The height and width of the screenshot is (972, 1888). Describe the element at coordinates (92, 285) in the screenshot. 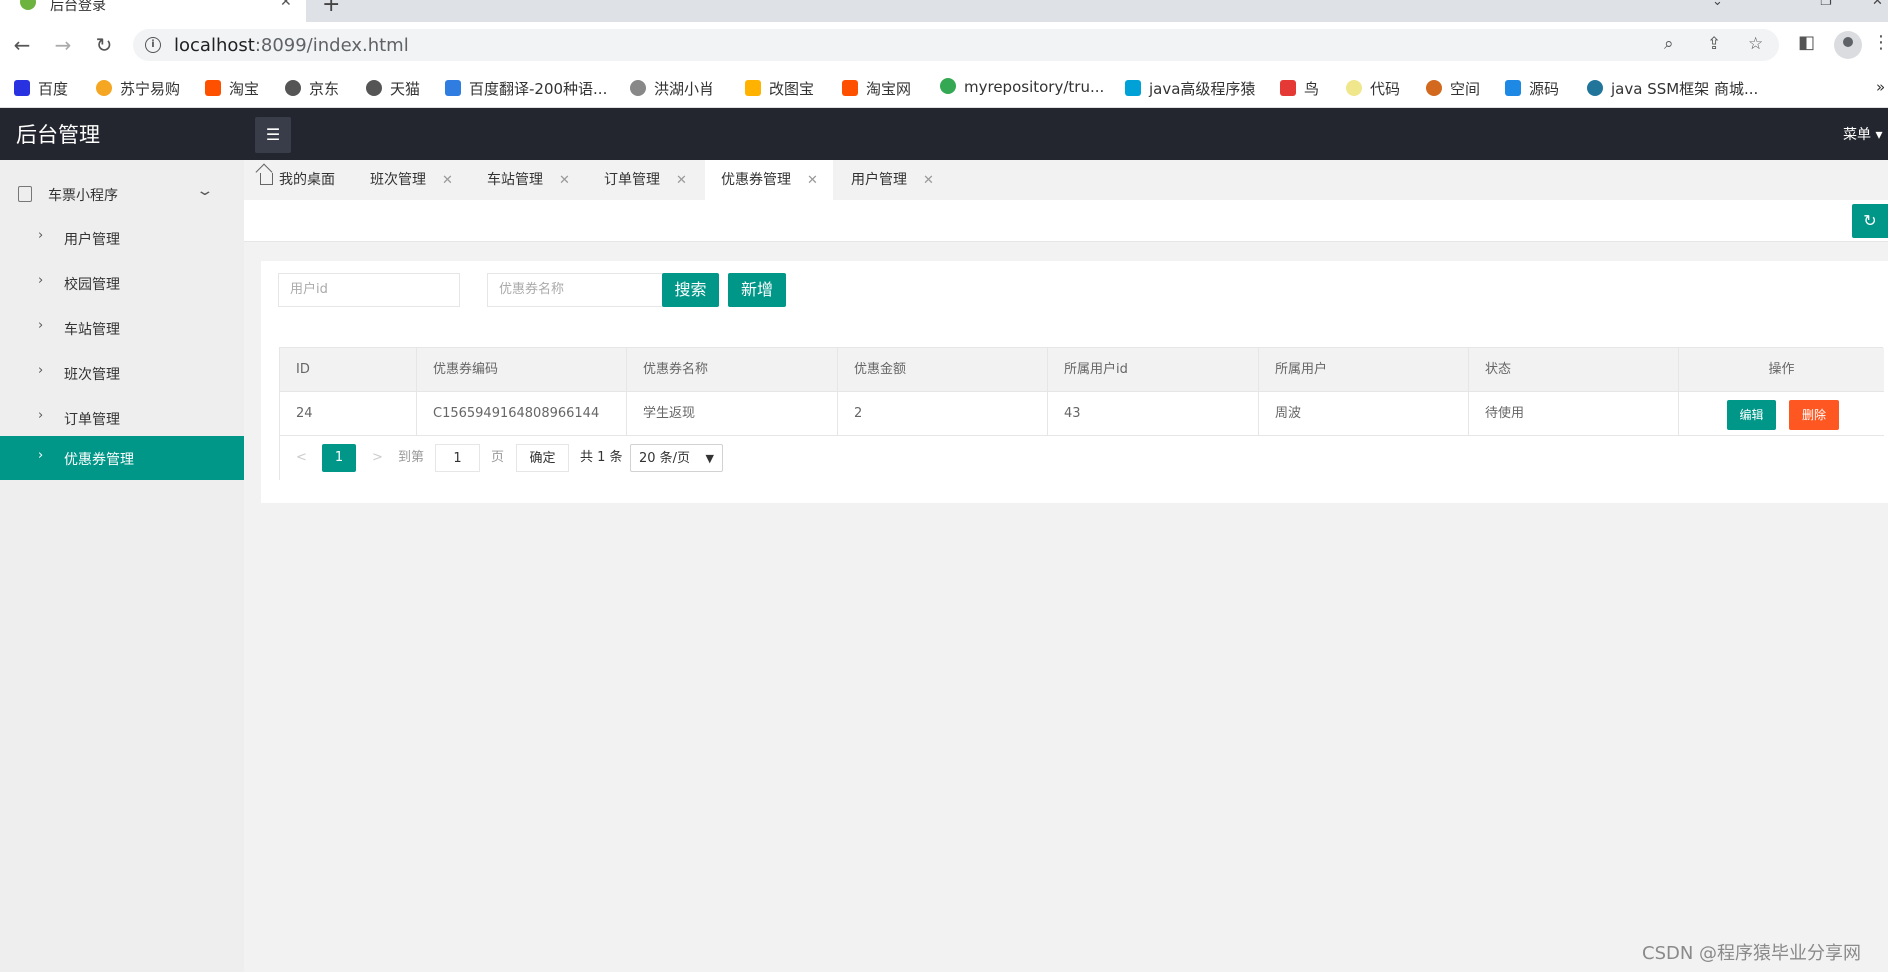

I see `sidebar-item-label: 校园管理` at that location.